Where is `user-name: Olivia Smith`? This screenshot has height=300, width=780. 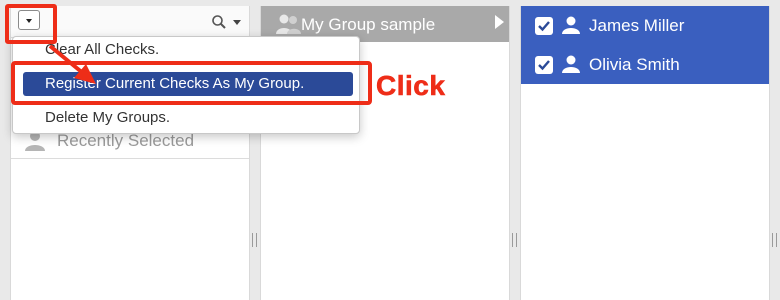
user-name: Olivia Smith is located at coordinates (634, 64).